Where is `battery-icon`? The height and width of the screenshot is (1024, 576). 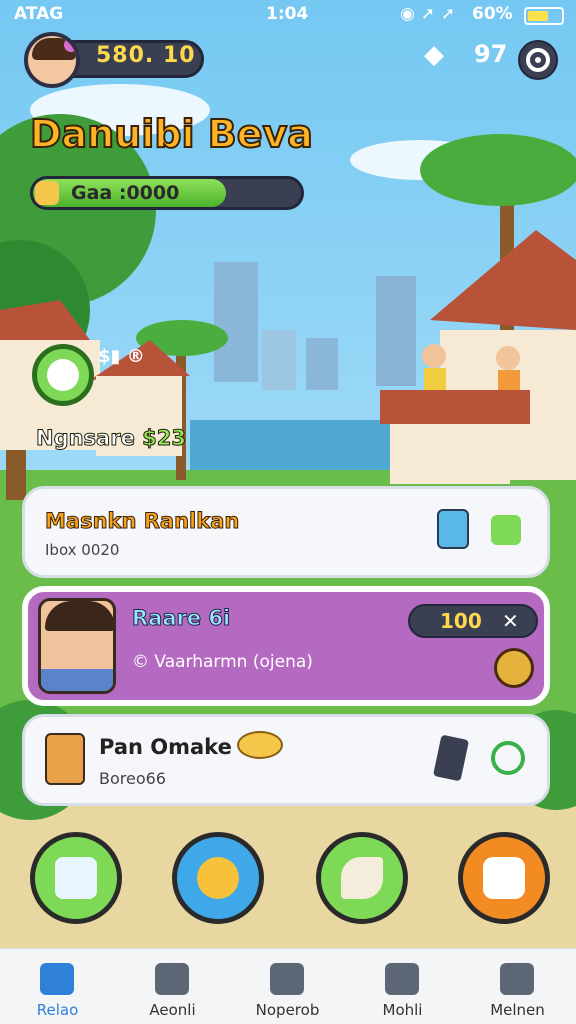
battery-icon is located at coordinates (544, 16).